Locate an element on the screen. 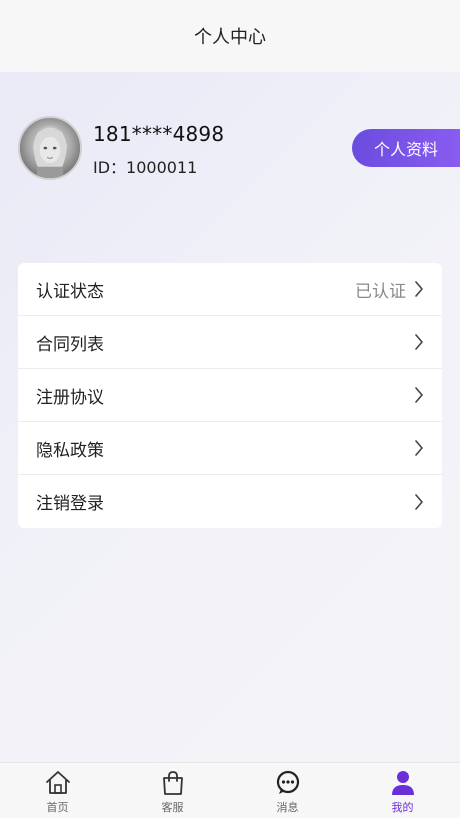 The width and height of the screenshot is (460, 818). menu-item-logout: 注销登录 is located at coordinates (230, 501).